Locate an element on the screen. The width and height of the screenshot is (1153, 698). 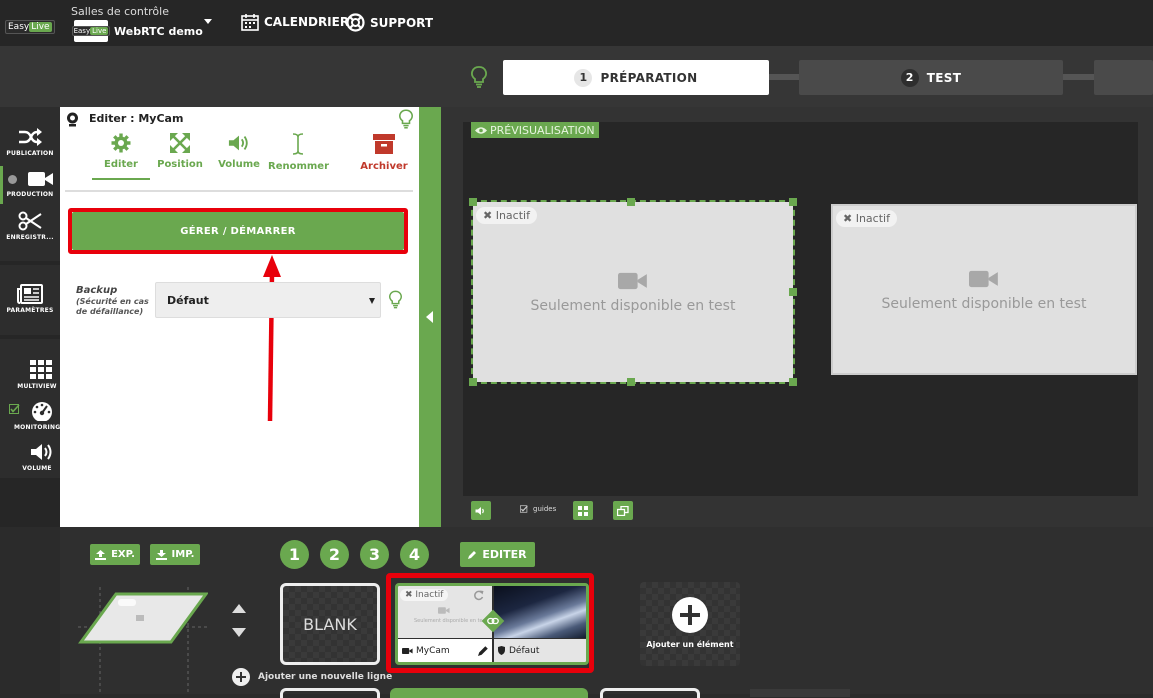
chevron-left-icon is located at coordinates (429, 317).